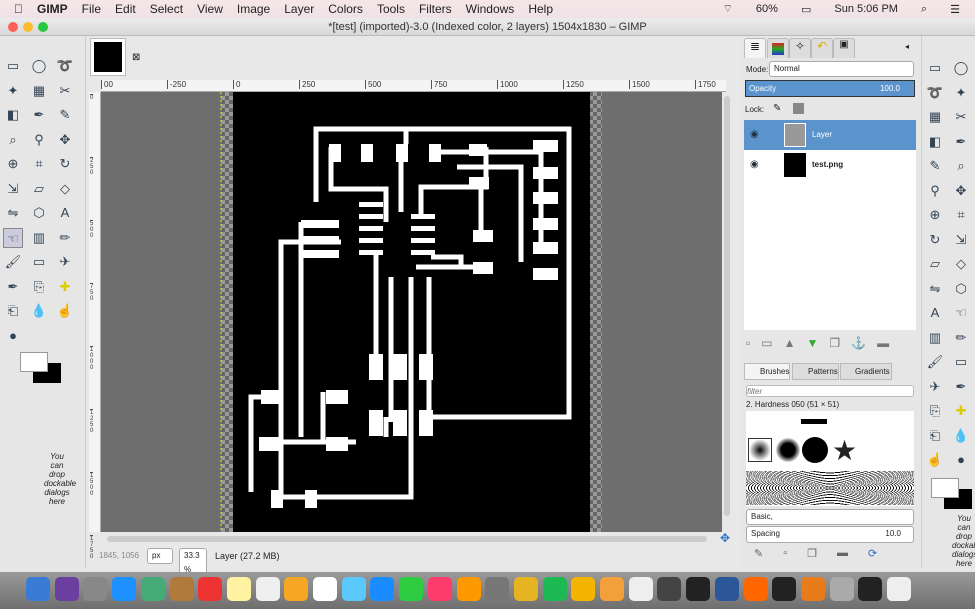  What do you see at coordinates (961, 362) in the screenshot?
I see `eraser-tool-icon: ▭` at bounding box center [961, 362].